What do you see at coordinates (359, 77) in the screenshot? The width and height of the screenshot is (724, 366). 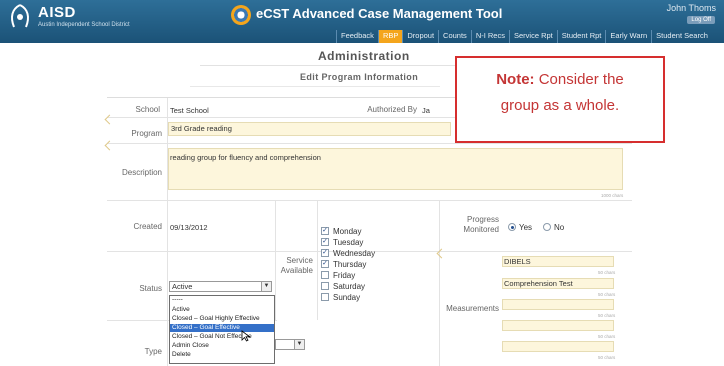 I see `section-title: Edit Program Information` at bounding box center [359, 77].